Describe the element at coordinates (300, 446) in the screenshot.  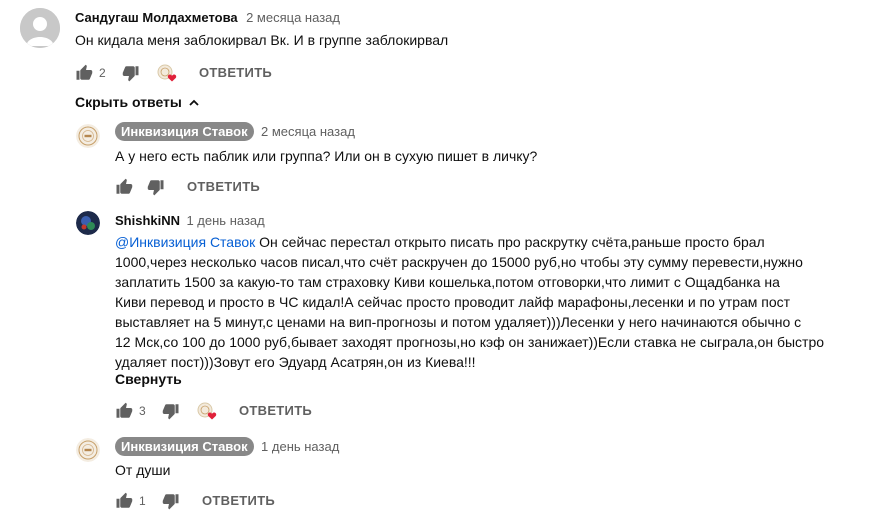
I see `reply3-time: 1 день назад` at that location.